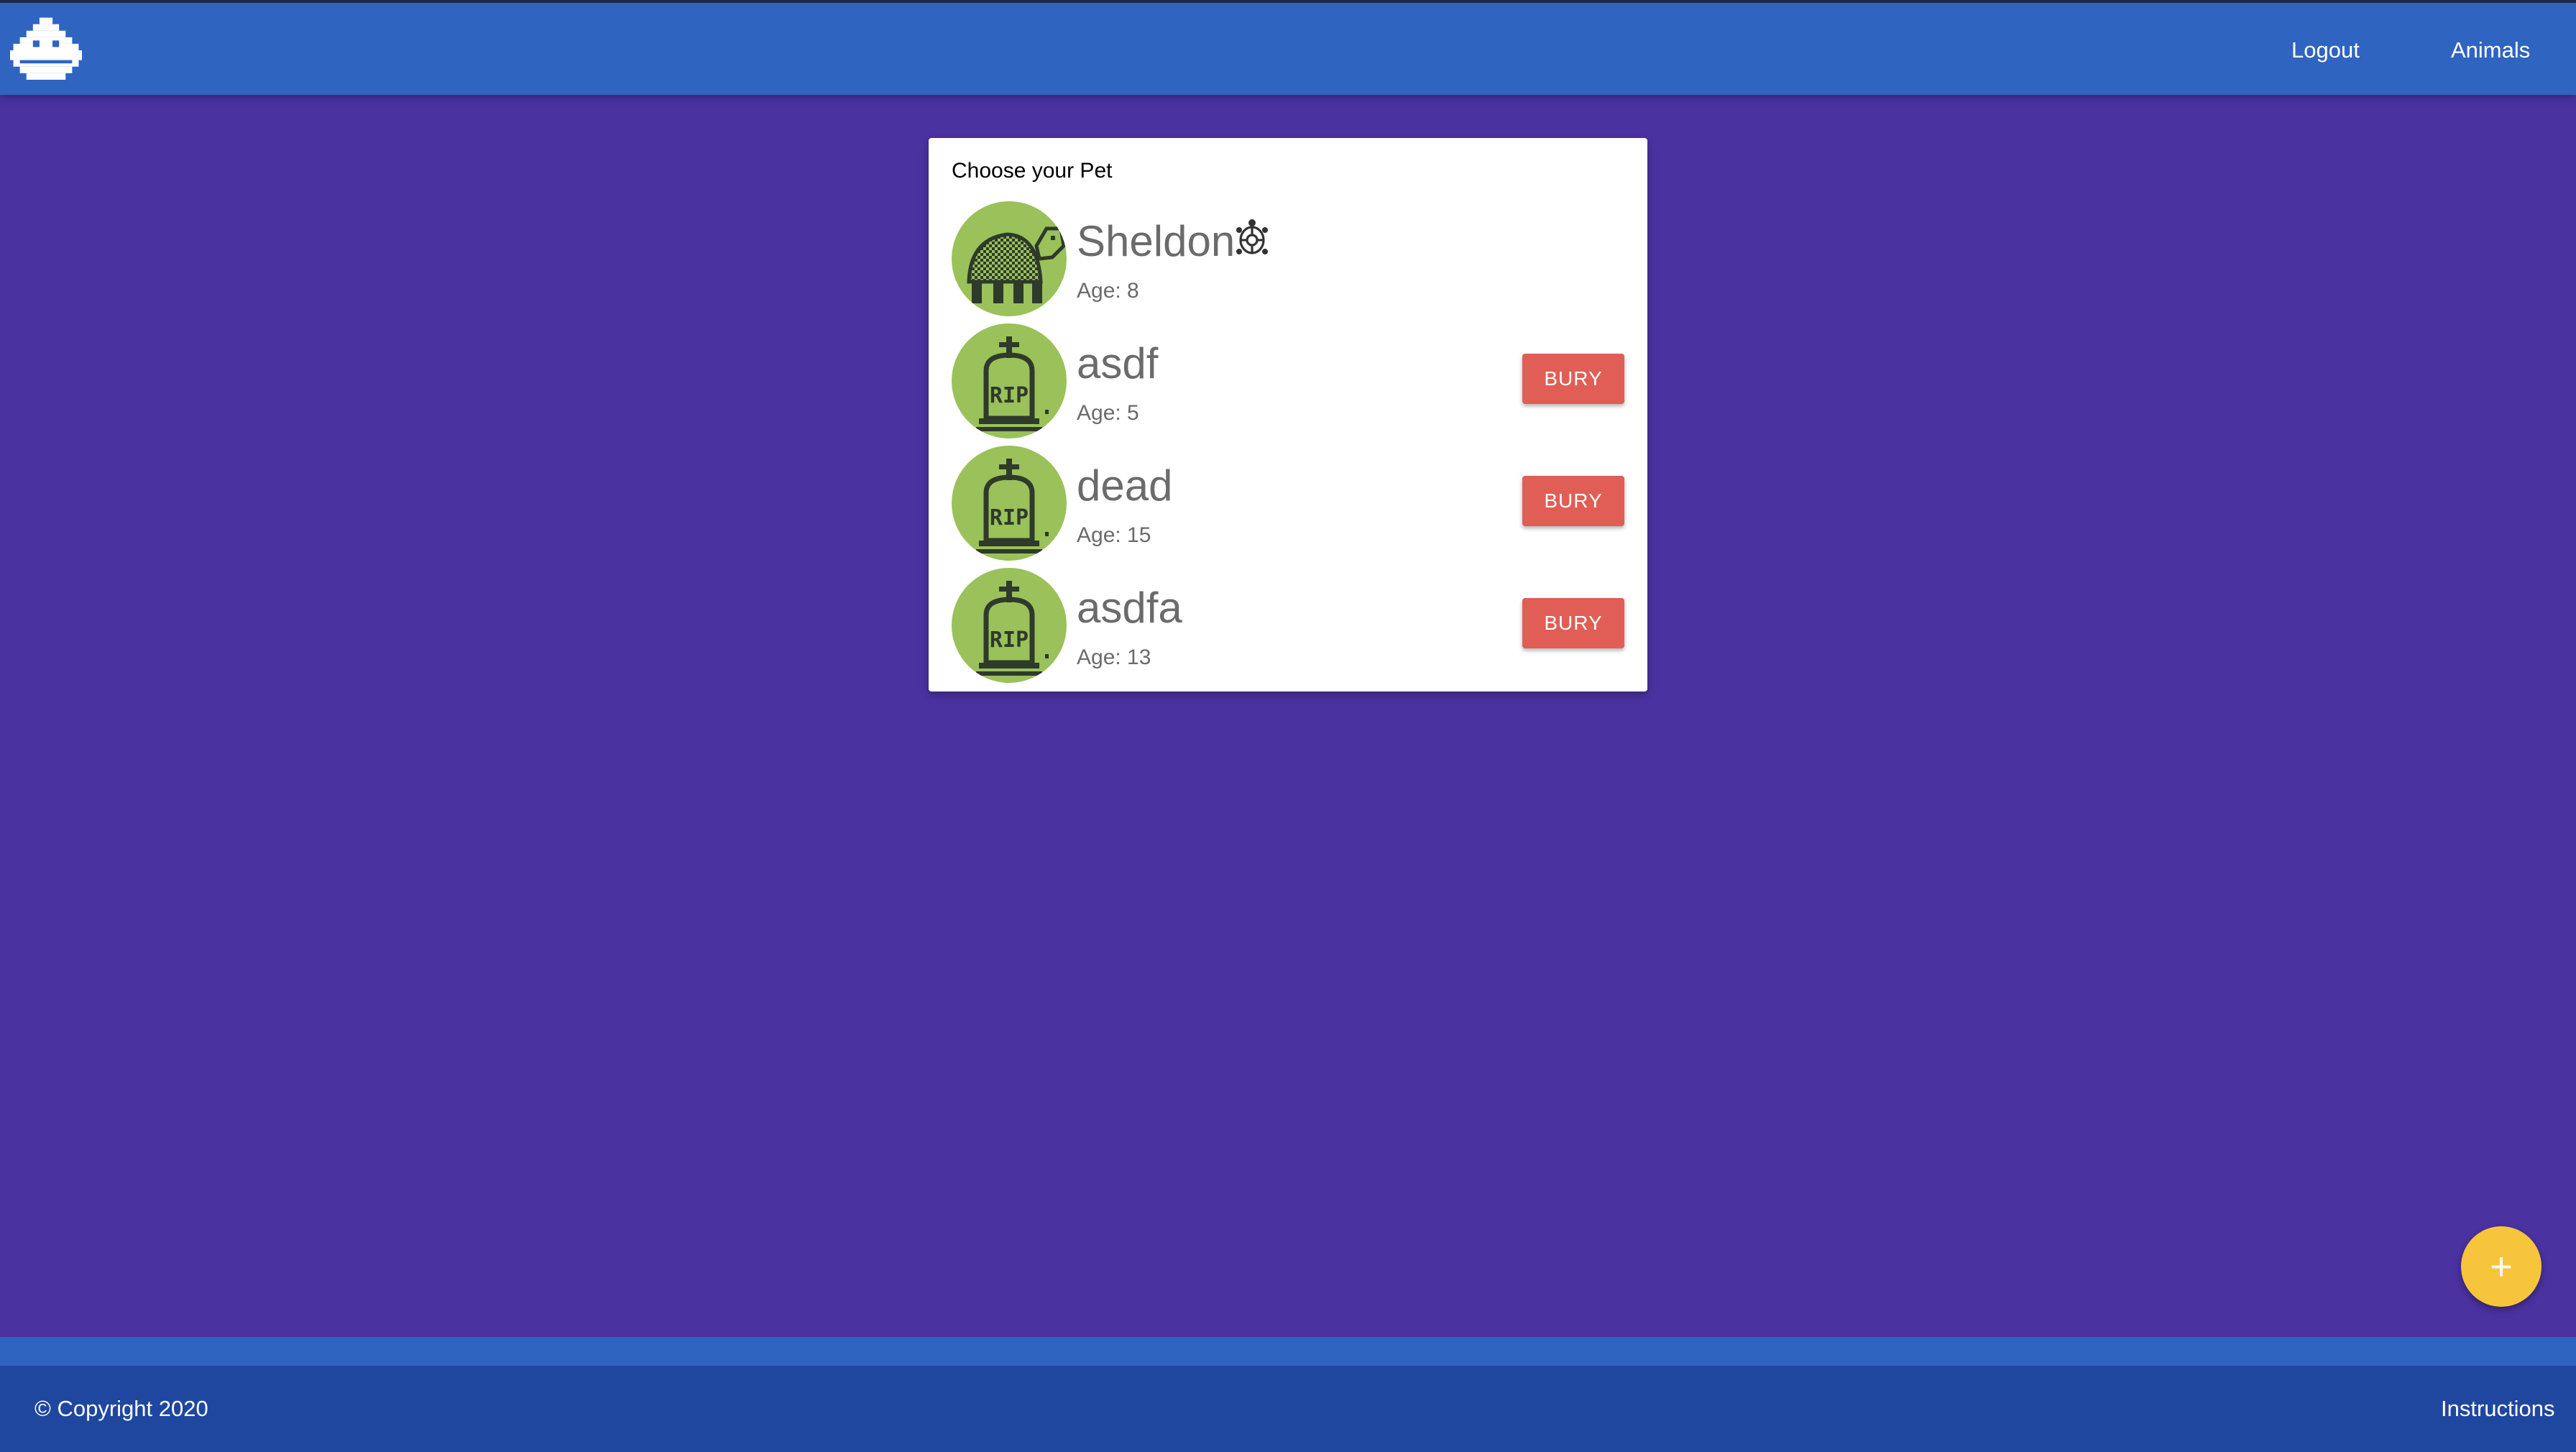 The width and height of the screenshot is (2576, 1452). I want to click on turtle-emoji-icon, so click(1252, 236).